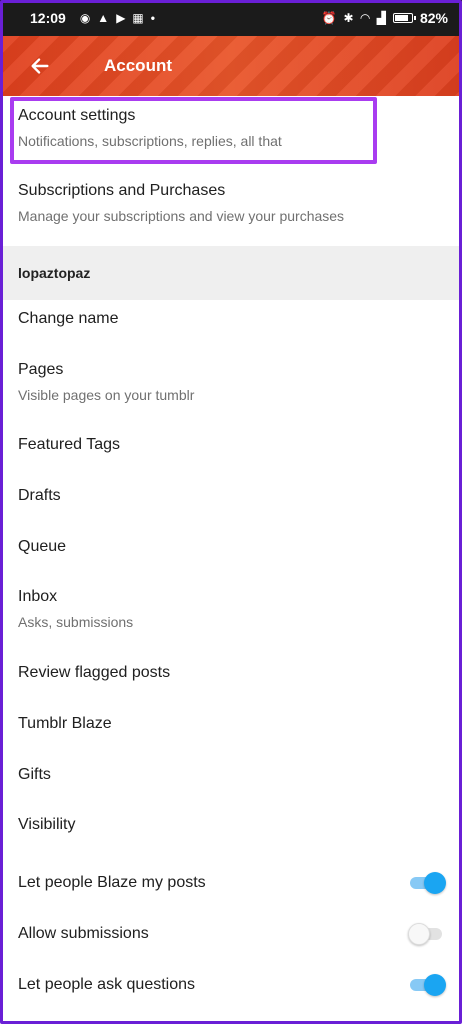 The width and height of the screenshot is (462, 1024). I want to click on back-arrow-icon, so click(40, 66).